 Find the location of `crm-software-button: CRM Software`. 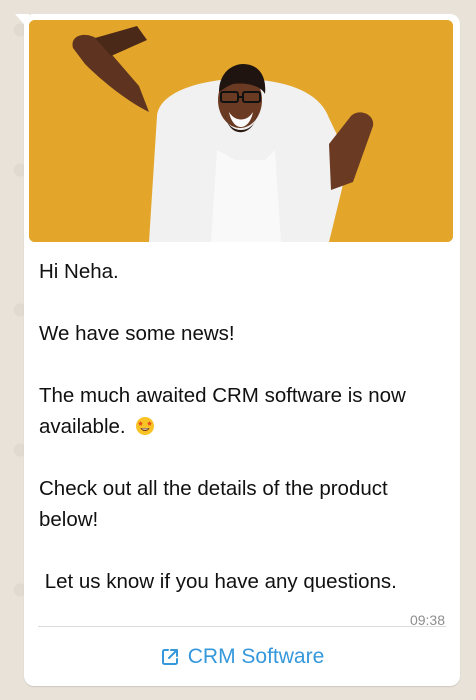

crm-software-button: CRM Software is located at coordinates (242, 657).